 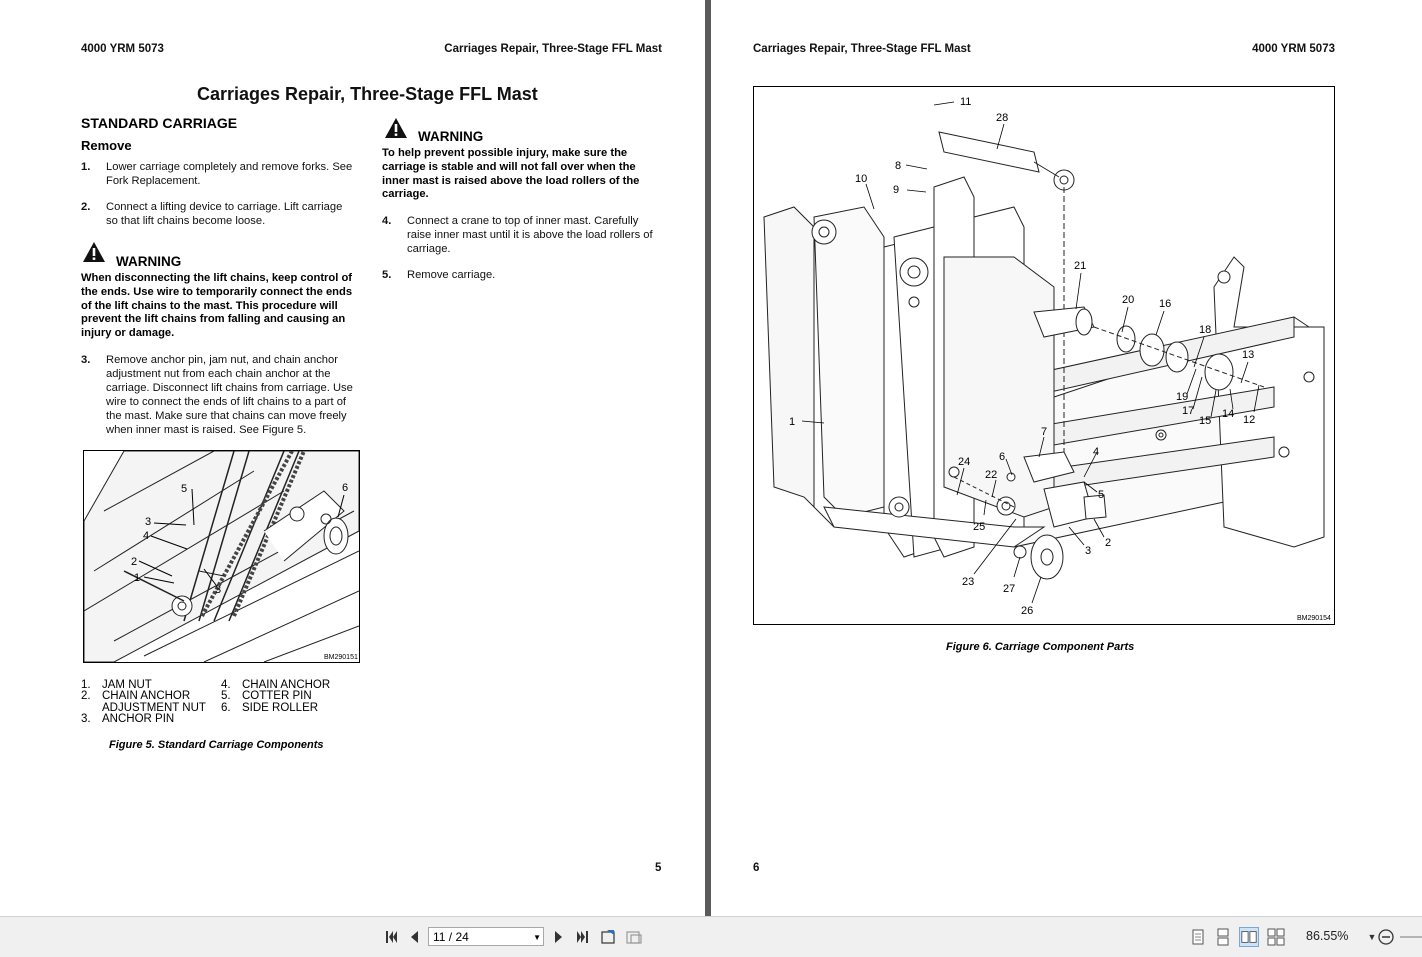 What do you see at coordinates (609, 937) in the screenshot?
I see `previous-view-icon` at bounding box center [609, 937].